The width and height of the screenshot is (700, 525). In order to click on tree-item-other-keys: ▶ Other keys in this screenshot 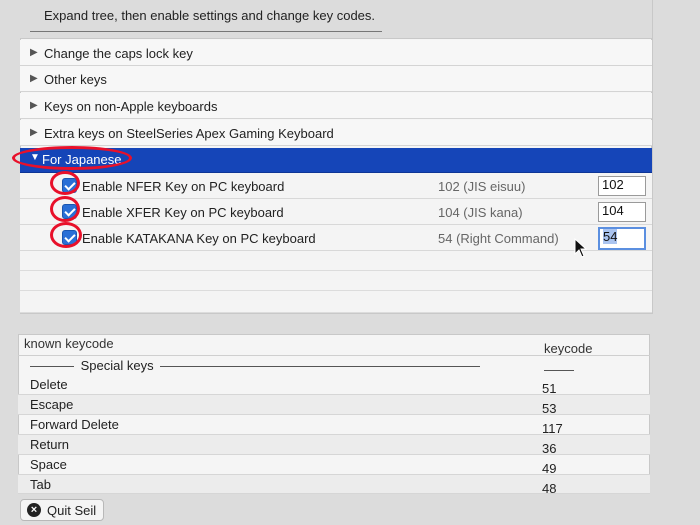, I will do `click(336, 79)`.